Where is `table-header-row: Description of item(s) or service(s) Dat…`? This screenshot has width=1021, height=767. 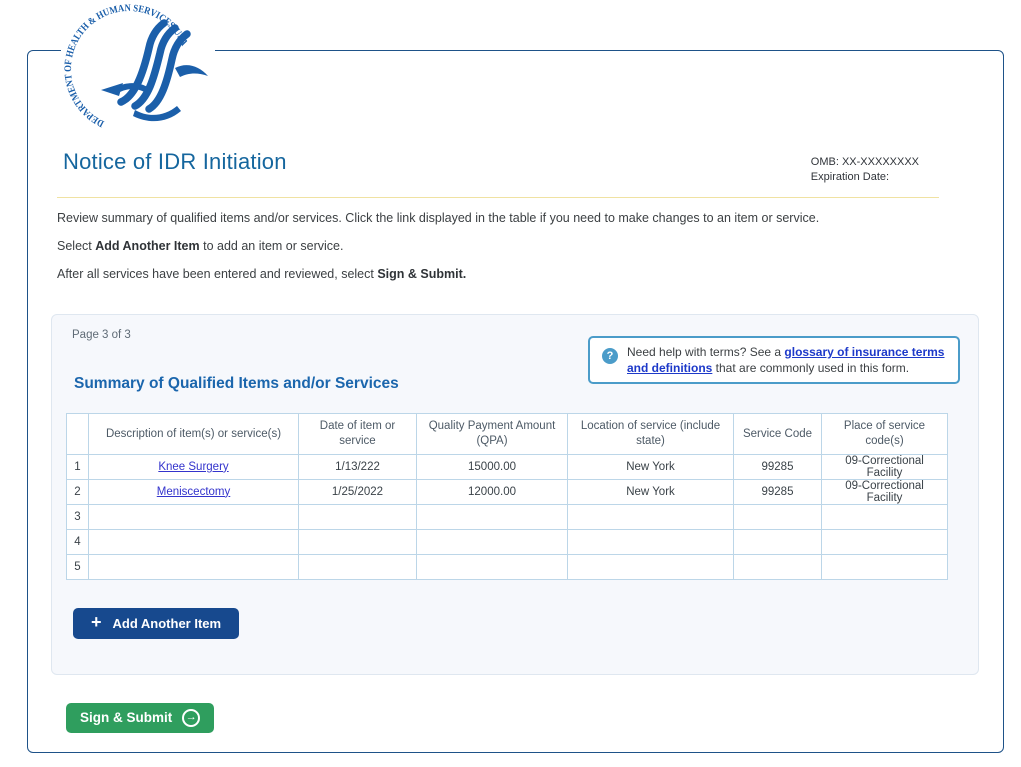 table-header-row: Description of item(s) or service(s) Dat… is located at coordinates (507, 433).